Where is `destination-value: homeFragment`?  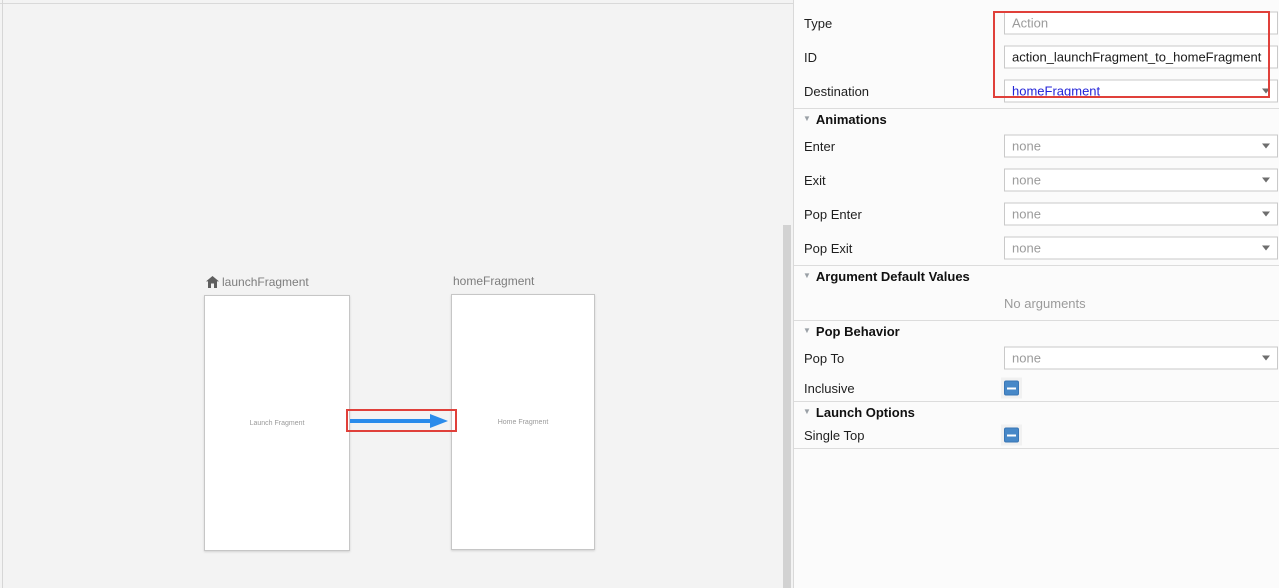 destination-value: homeFragment is located at coordinates (1056, 91).